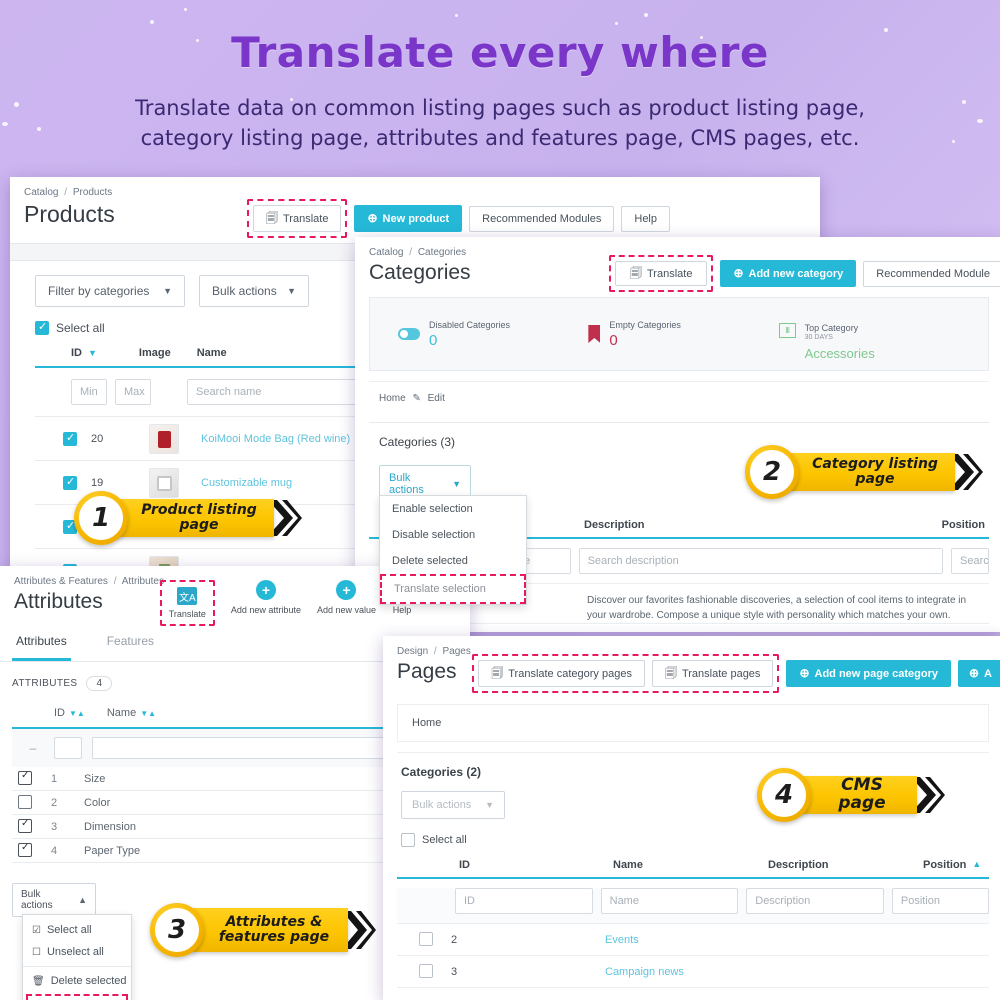  What do you see at coordinates (542, 218) in the screenshot?
I see `recommended-modules-button: Recommended Modules` at bounding box center [542, 218].